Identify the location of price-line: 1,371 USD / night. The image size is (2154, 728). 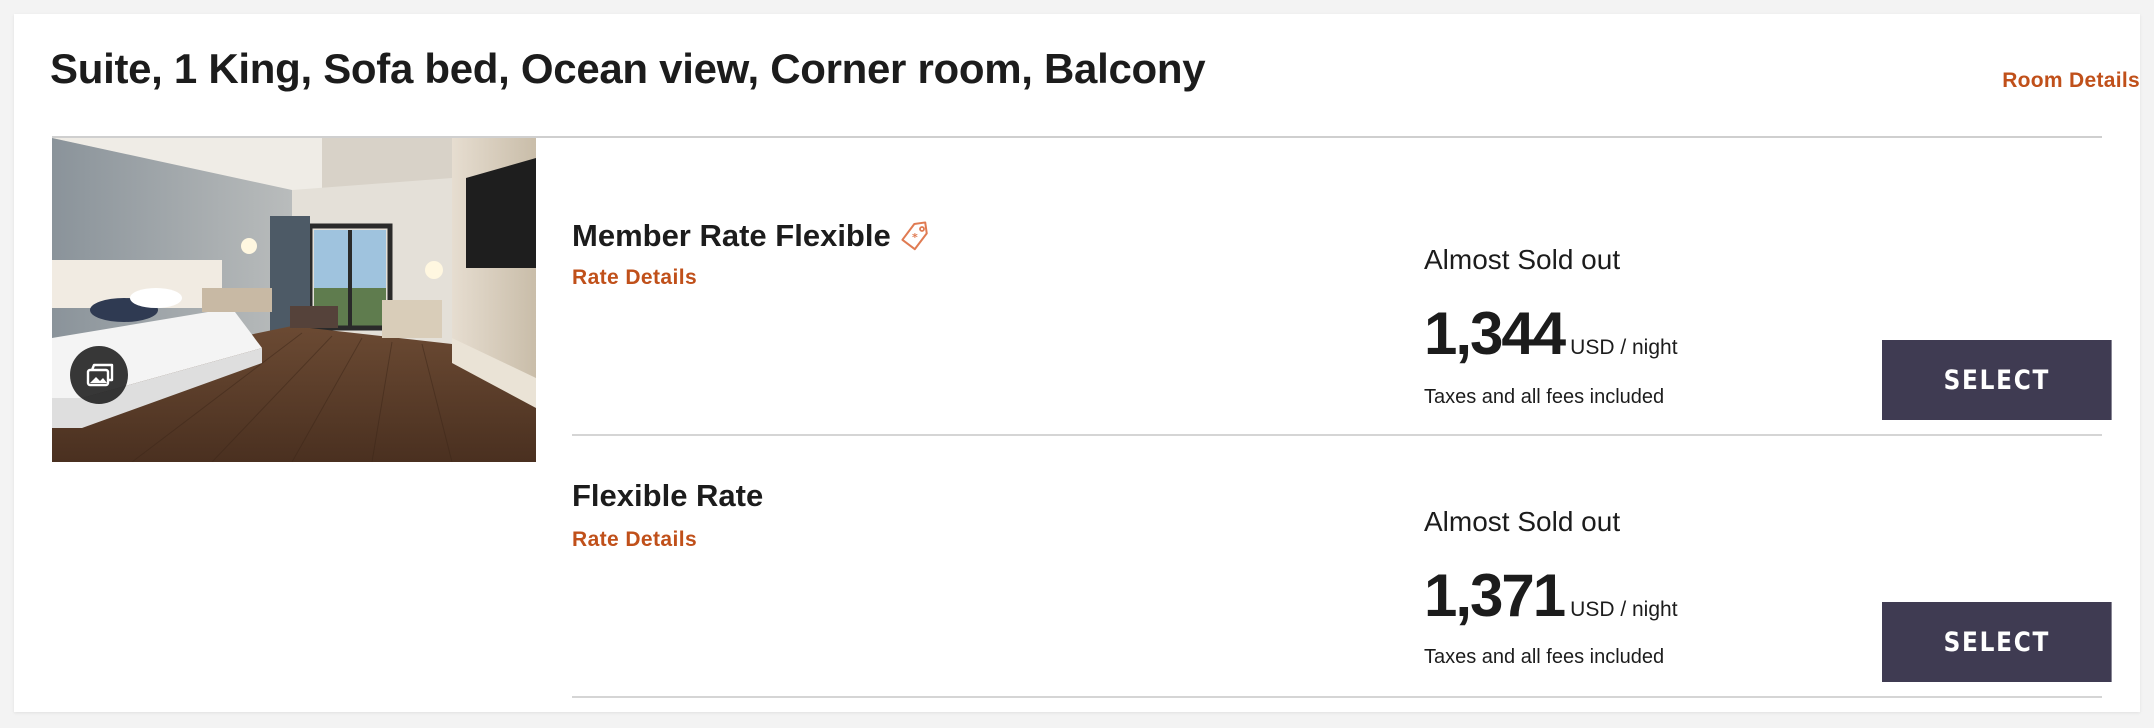
(1551, 596).